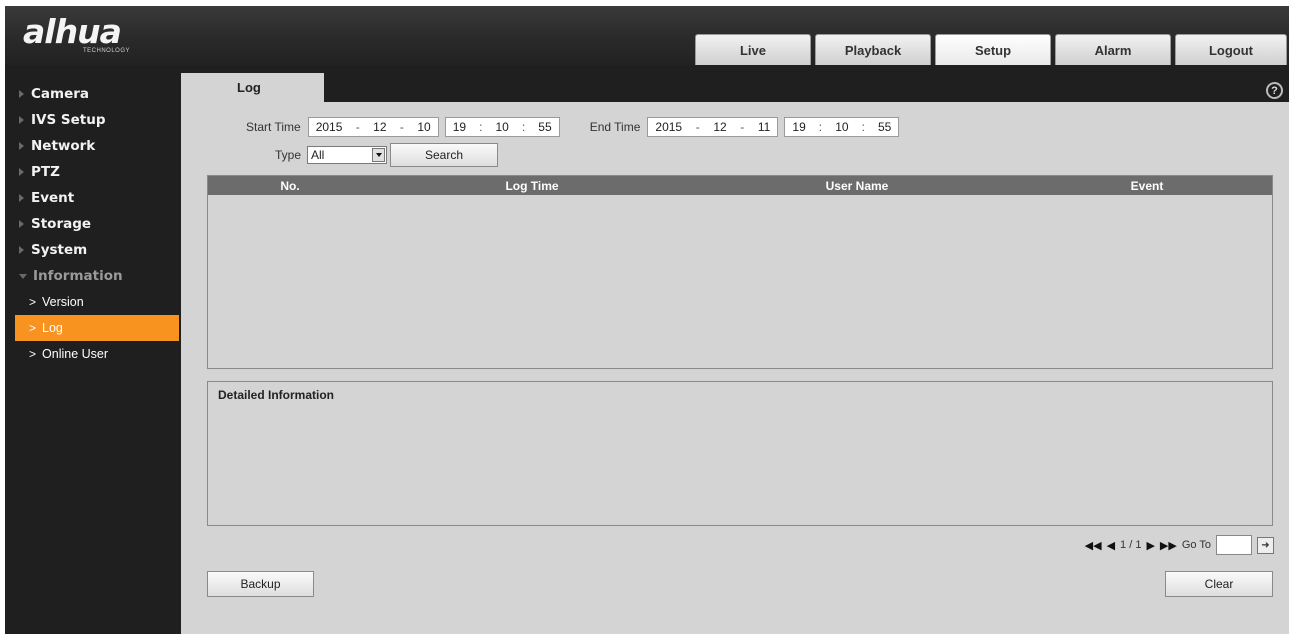  Describe the element at coordinates (1196, 545) in the screenshot. I see `goto-label: Go To` at that location.